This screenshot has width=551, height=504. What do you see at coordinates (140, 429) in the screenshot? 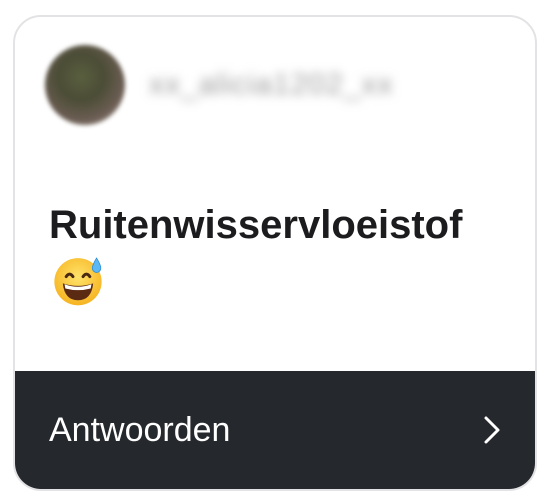
I see `reply-label: Antwoorden` at bounding box center [140, 429].